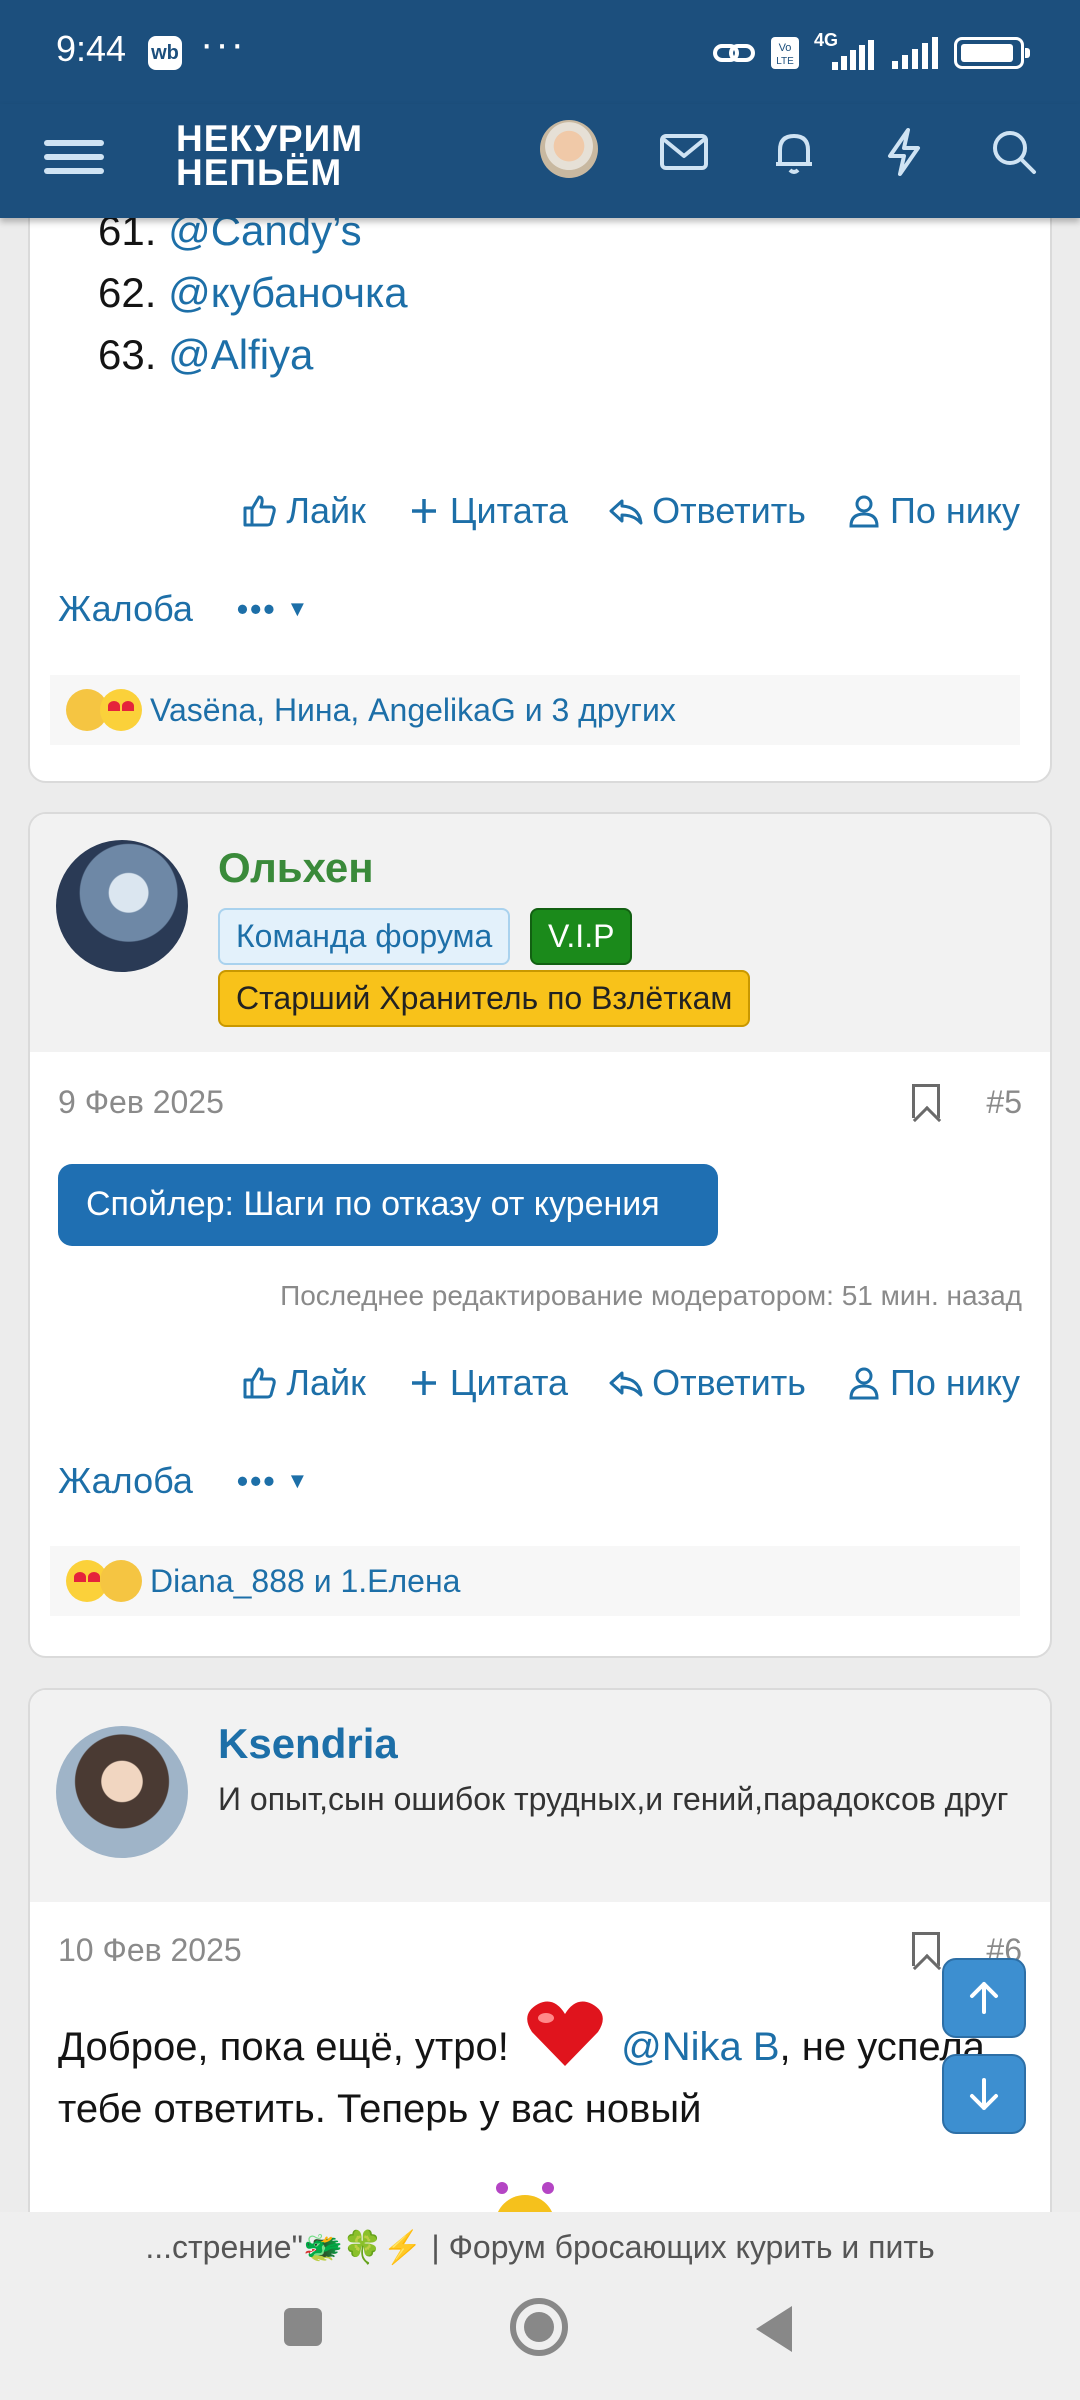 The width and height of the screenshot is (1080, 2400). I want to click on bell-icon, so click(794, 152).